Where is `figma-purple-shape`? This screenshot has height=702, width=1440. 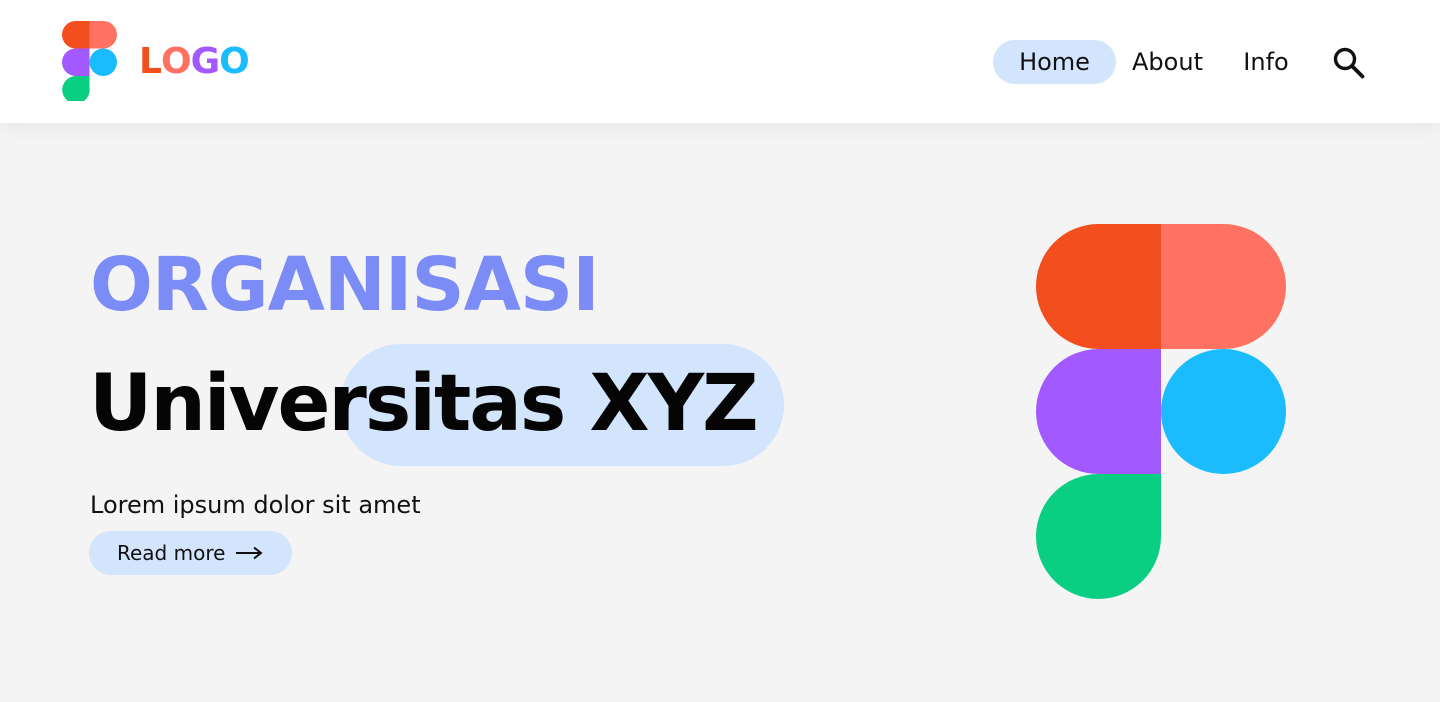 figma-purple-shape is located at coordinates (1098, 411).